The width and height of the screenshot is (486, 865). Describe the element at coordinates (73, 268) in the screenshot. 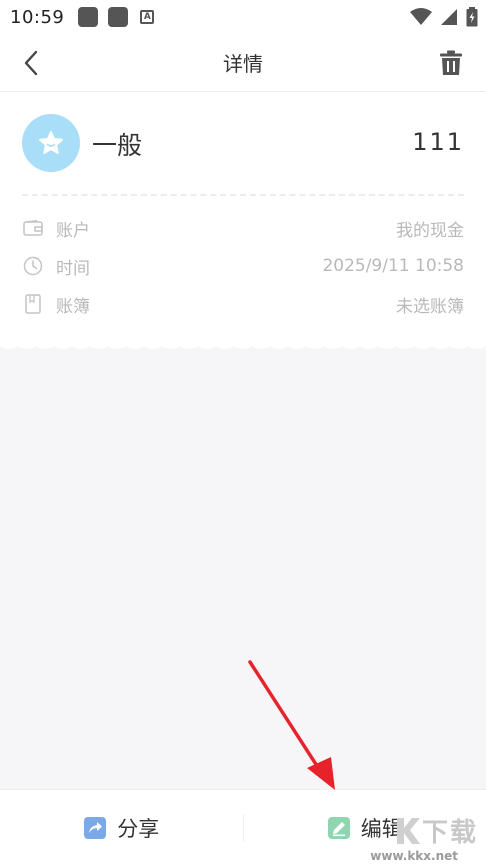

I see `time-label: 时间` at that location.